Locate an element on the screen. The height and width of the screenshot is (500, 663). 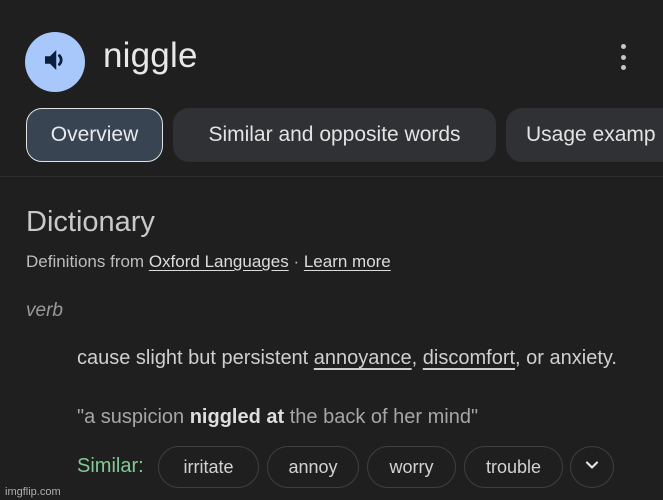
oxford-languages-link: Oxford Languages is located at coordinates (219, 261).